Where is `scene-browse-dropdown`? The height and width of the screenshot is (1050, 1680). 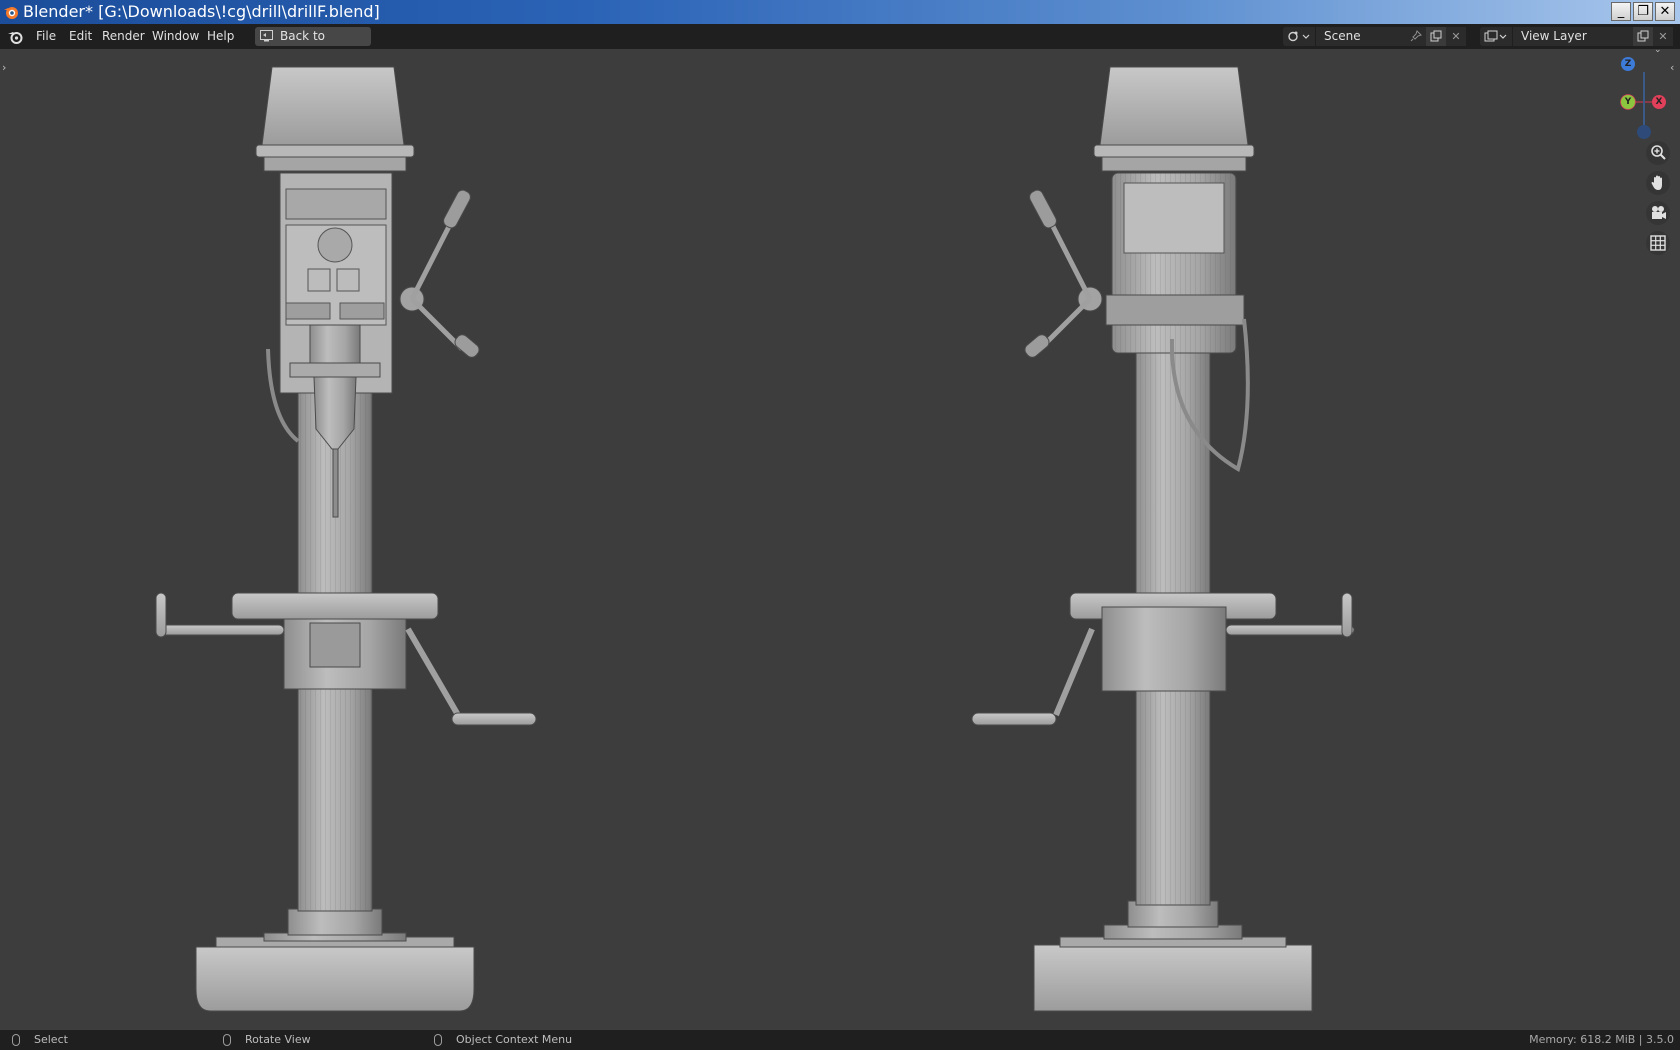 scene-browse-dropdown is located at coordinates (1299, 36).